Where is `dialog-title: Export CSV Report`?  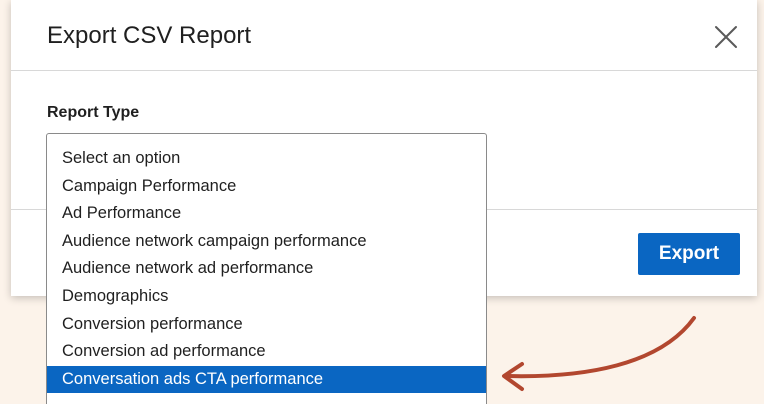
dialog-title: Export CSV Report is located at coordinates (149, 35).